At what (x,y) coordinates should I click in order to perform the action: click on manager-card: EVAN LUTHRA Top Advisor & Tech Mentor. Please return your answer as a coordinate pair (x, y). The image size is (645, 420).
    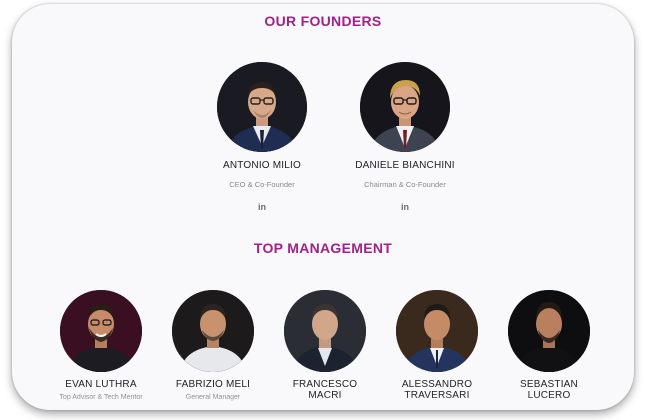
    Looking at the image, I should click on (101, 346).